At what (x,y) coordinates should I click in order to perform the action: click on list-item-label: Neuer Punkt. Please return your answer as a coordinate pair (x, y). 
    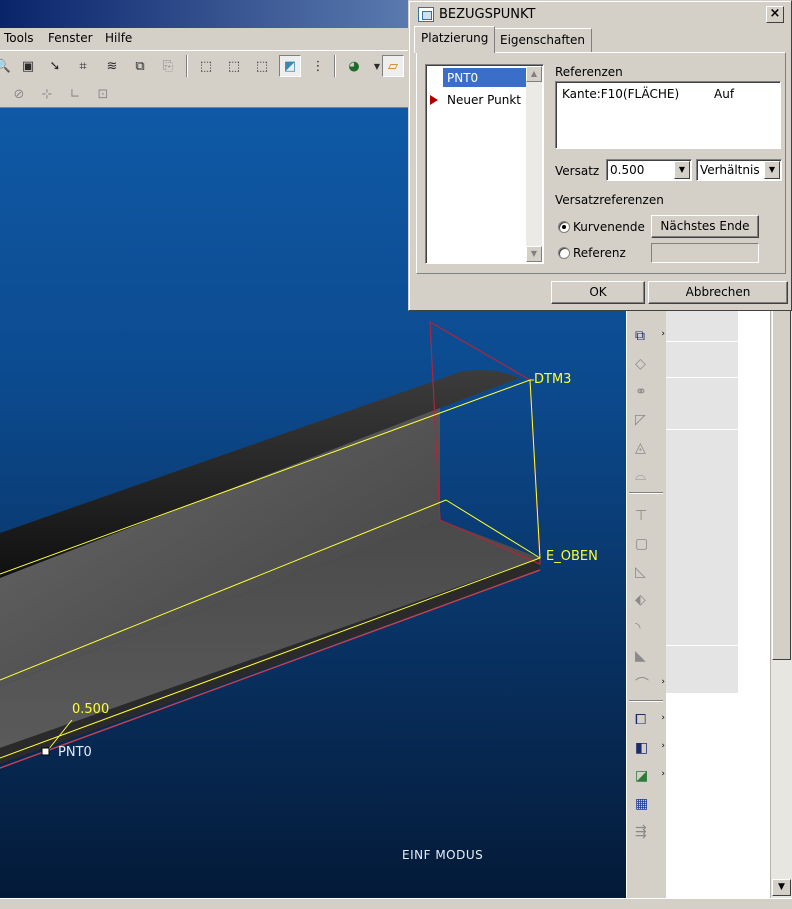
    Looking at the image, I should click on (484, 100).